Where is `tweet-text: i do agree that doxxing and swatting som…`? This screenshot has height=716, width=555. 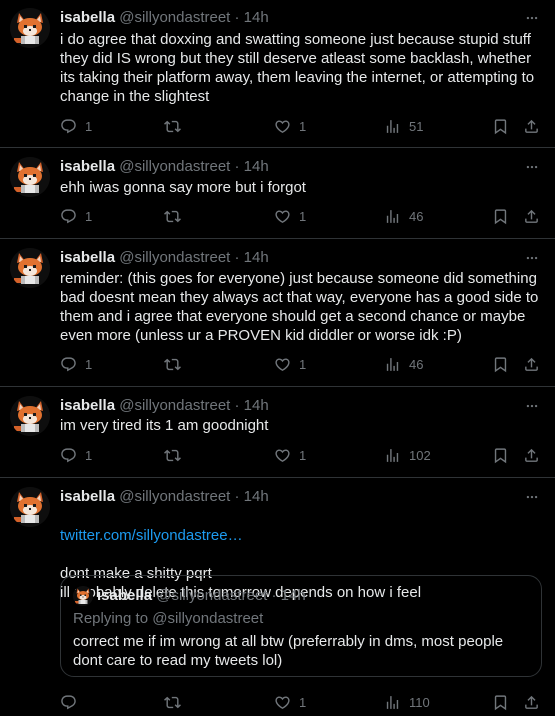 tweet-text: i do agree that doxxing and swatting som… is located at coordinates (297, 68).